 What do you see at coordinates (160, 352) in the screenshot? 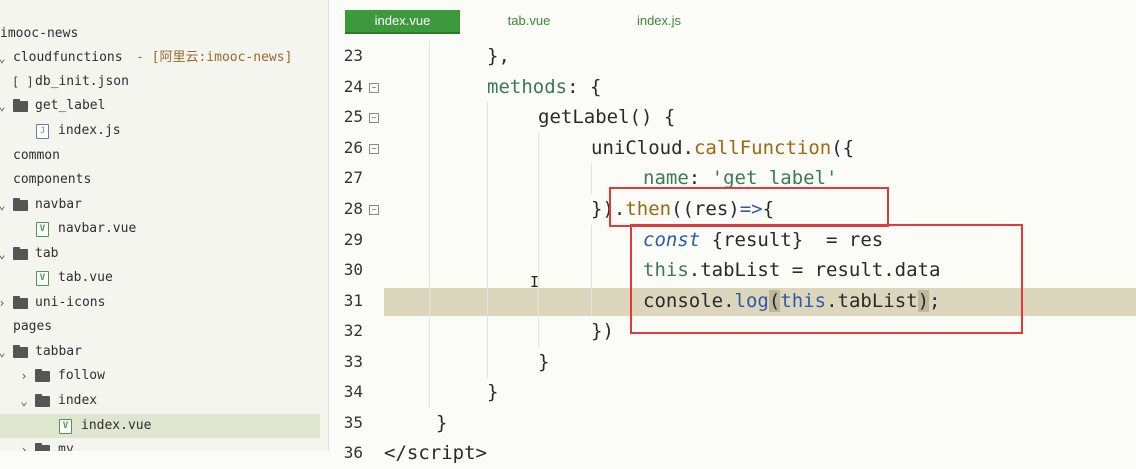
I see `tree-item-tabbar: ⌄ tabbar` at bounding box center [160, 352].